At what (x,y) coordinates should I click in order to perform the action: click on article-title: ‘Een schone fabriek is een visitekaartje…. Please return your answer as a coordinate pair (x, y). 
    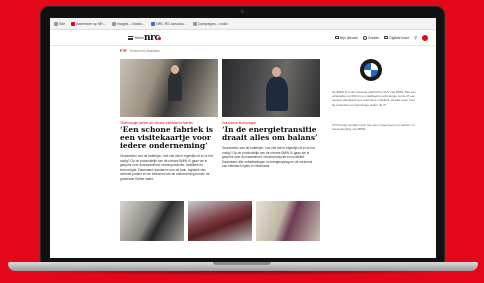
    Looking at the image, I should click on (168, 138).